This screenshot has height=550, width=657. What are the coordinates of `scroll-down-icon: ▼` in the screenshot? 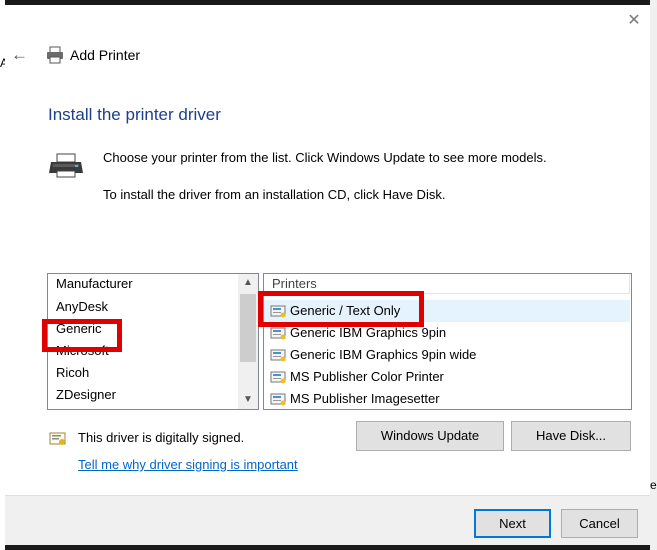 It's located at (248, 400).